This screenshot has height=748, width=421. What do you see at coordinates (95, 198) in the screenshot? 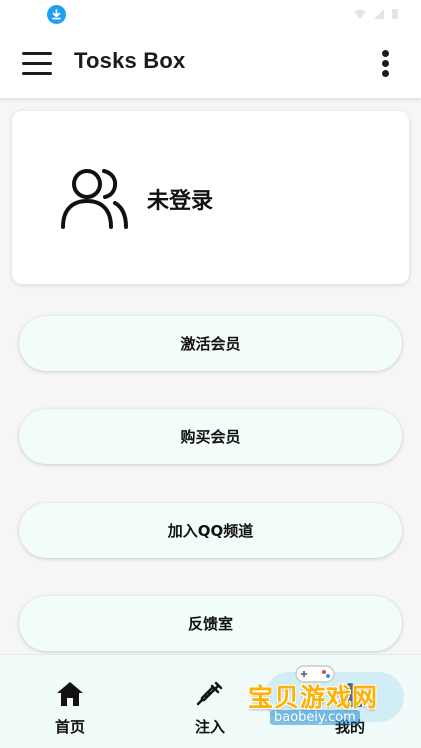
I see `users-icon` at bounding box center [95, 198].